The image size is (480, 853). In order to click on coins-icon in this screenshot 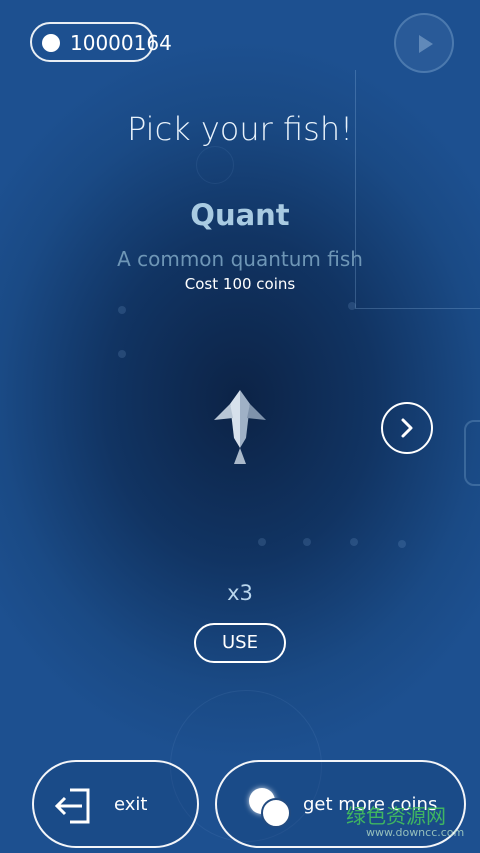, I will do `click(270, 806)`.